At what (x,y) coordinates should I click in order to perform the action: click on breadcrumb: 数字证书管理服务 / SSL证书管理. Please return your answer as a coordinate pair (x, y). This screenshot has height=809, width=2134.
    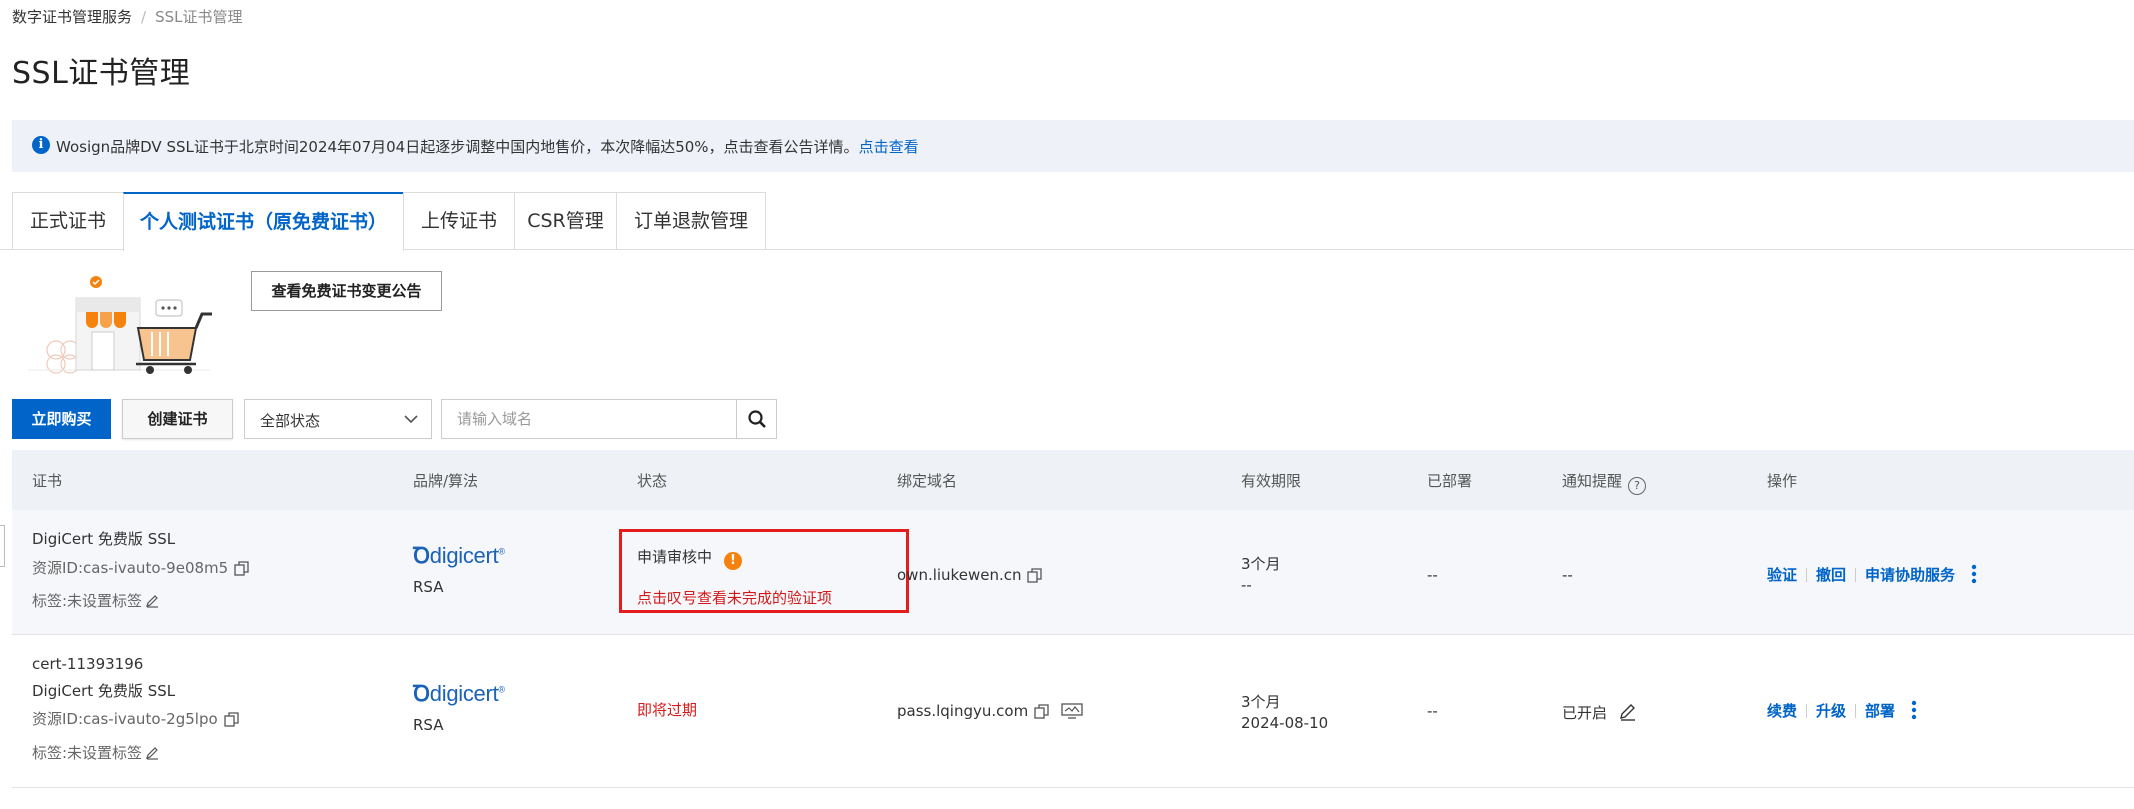
    Looking at the image, I should click on (127, 16).